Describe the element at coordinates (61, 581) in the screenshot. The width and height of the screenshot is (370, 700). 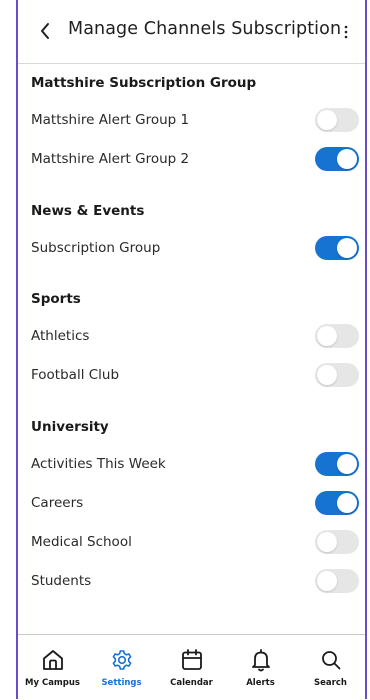
I see `subscription-label: Students` at that location.